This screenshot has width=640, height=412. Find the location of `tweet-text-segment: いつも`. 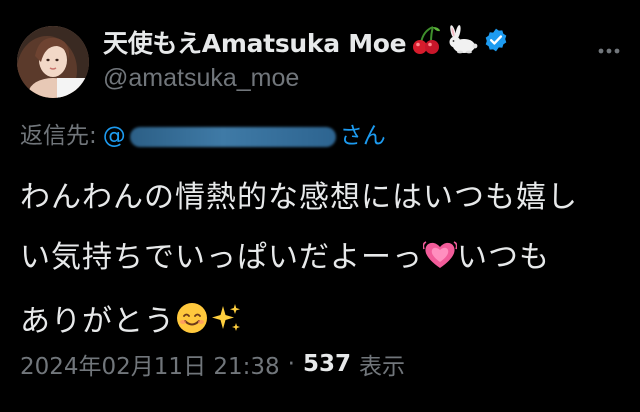

tweet-text-segment: いつも is located at coordinates (503, 257).